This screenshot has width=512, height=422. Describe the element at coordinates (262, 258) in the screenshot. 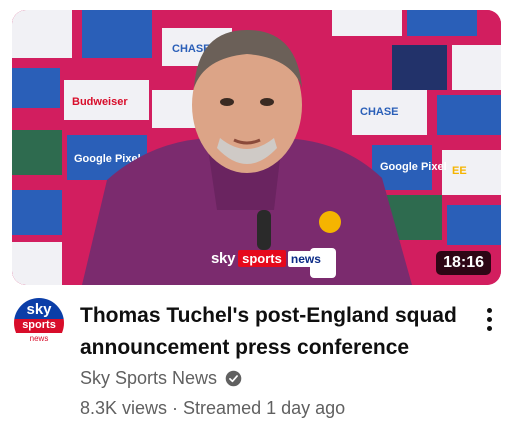

I see `watermark-sports: sports` at that location.